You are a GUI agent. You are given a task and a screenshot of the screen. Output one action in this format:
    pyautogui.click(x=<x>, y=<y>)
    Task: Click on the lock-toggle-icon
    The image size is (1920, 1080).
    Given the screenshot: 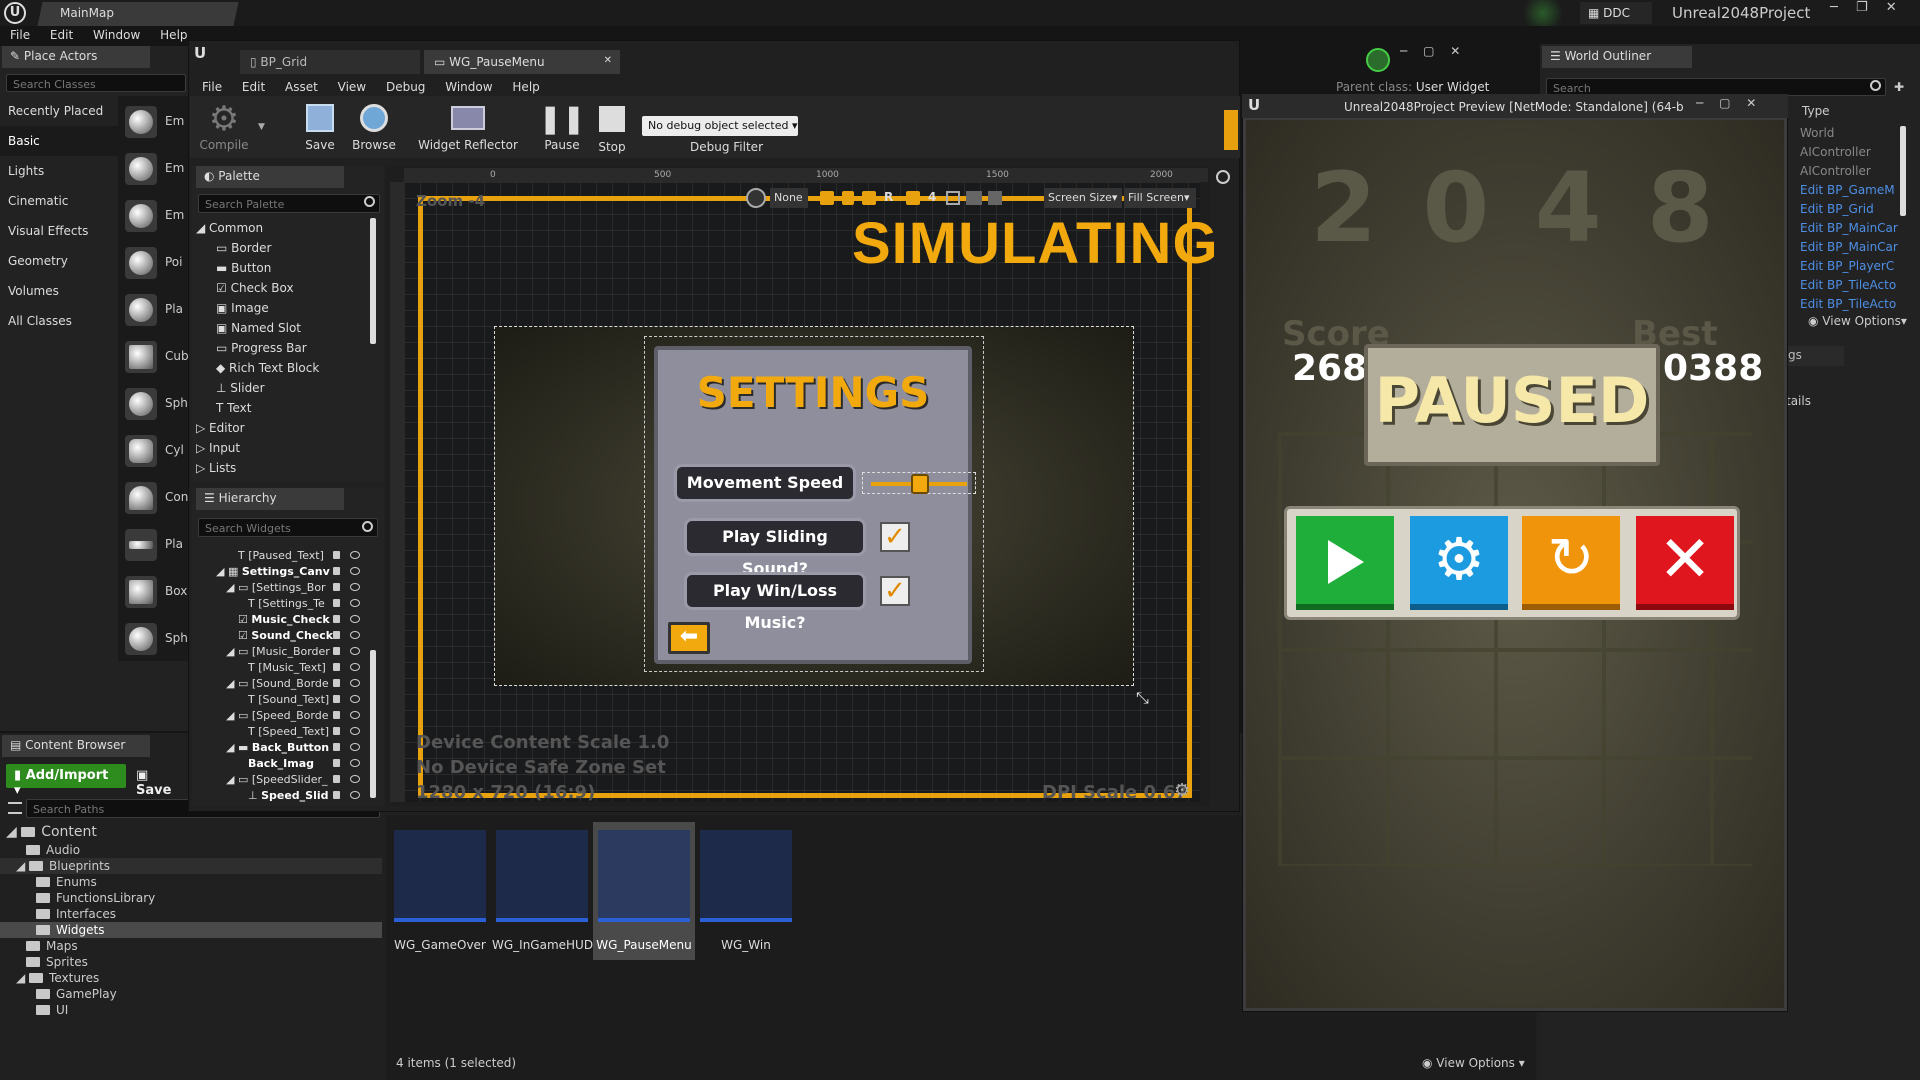 What is the action you would take?
    pyautogui.click(x=848, y=198)
    